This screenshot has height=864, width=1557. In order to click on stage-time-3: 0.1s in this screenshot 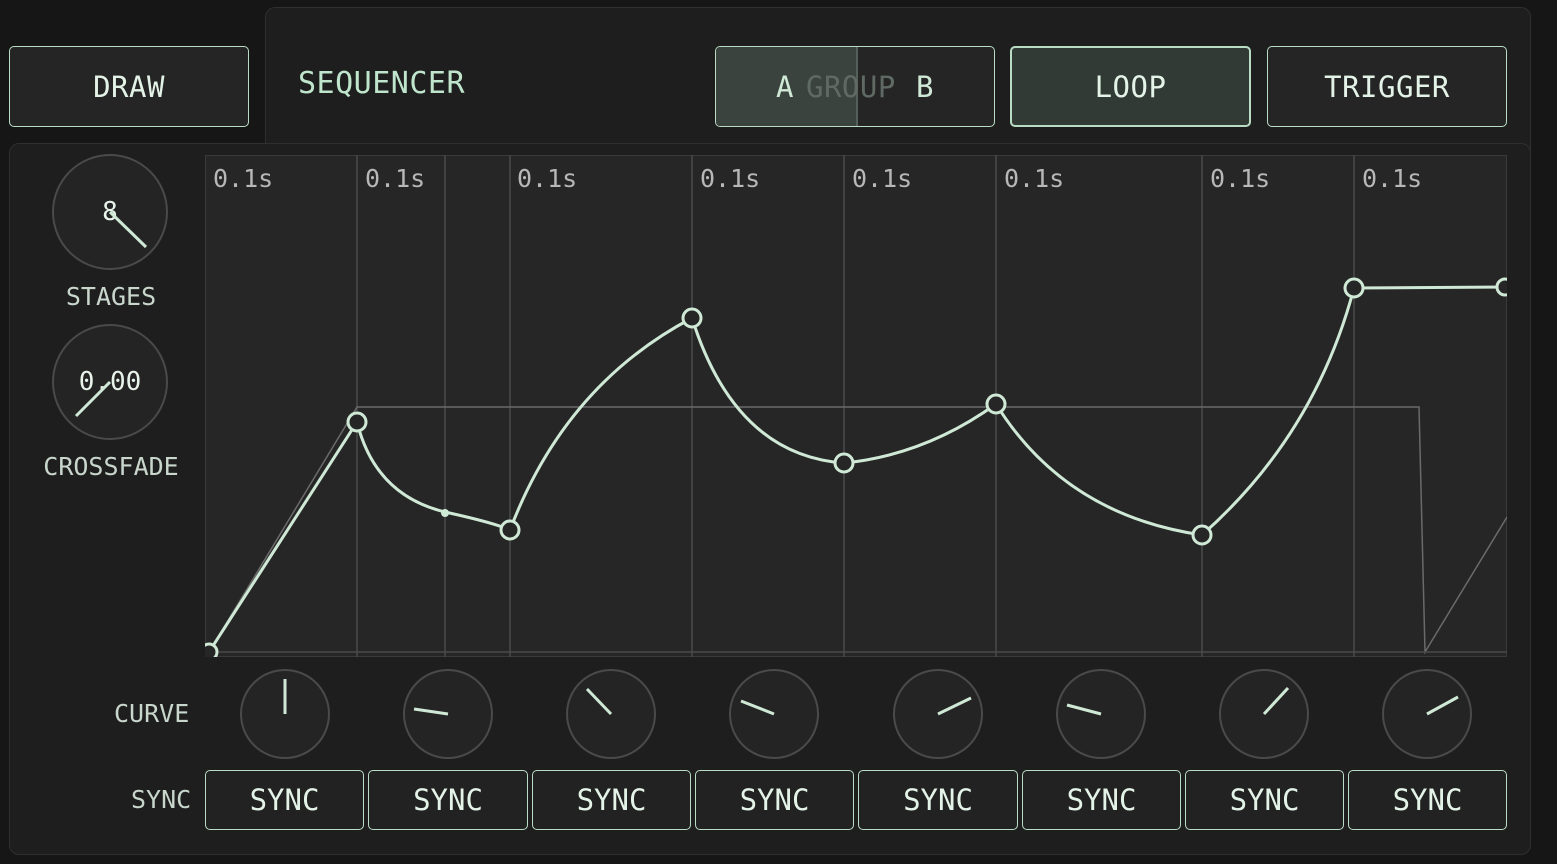, I will do `click(547, 178)`.